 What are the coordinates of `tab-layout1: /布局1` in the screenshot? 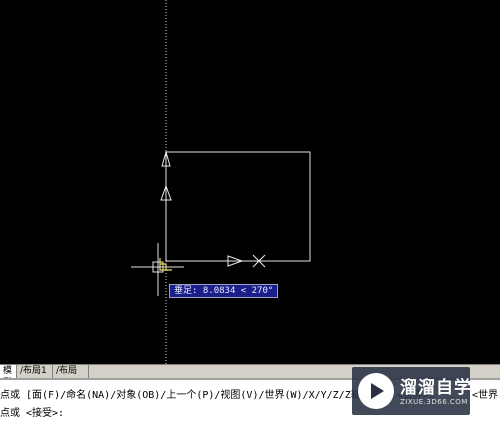 It's located at (35, 371).